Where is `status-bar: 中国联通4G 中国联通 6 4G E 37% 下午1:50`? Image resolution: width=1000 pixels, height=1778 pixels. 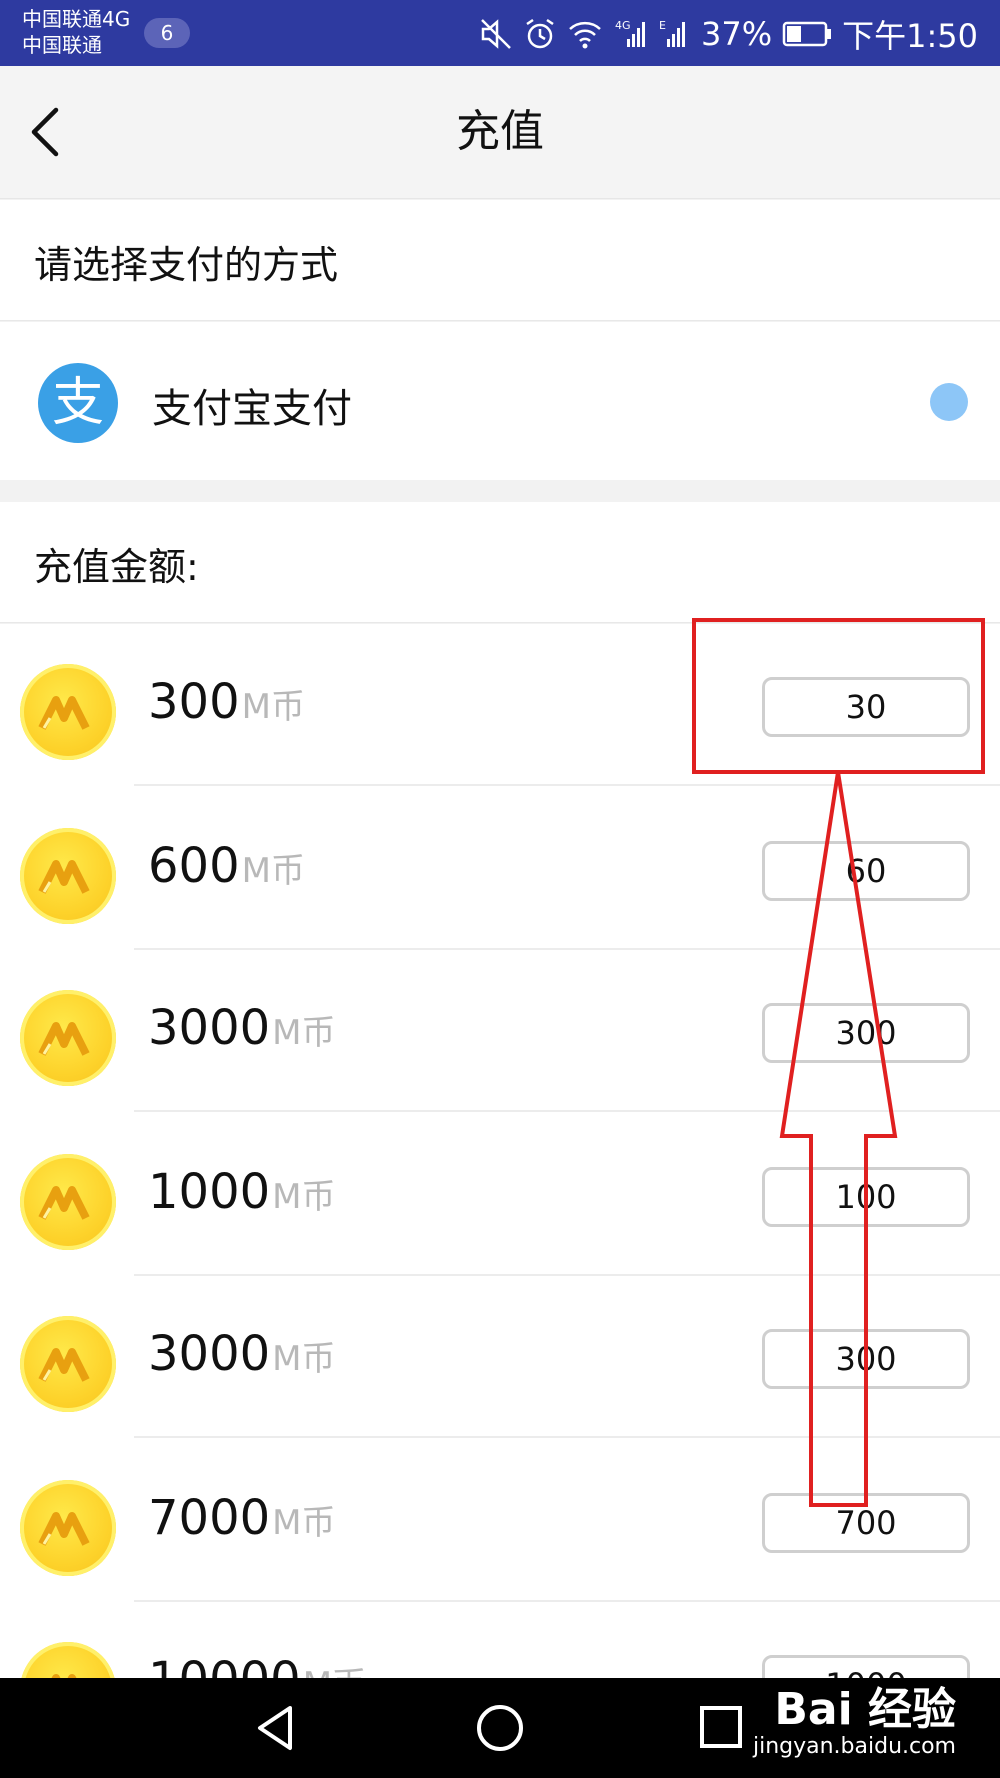 status-bar: 中国联通4G 中国联通 6 4G E 37% 下午1:50 is located at coordinates (500, 33).